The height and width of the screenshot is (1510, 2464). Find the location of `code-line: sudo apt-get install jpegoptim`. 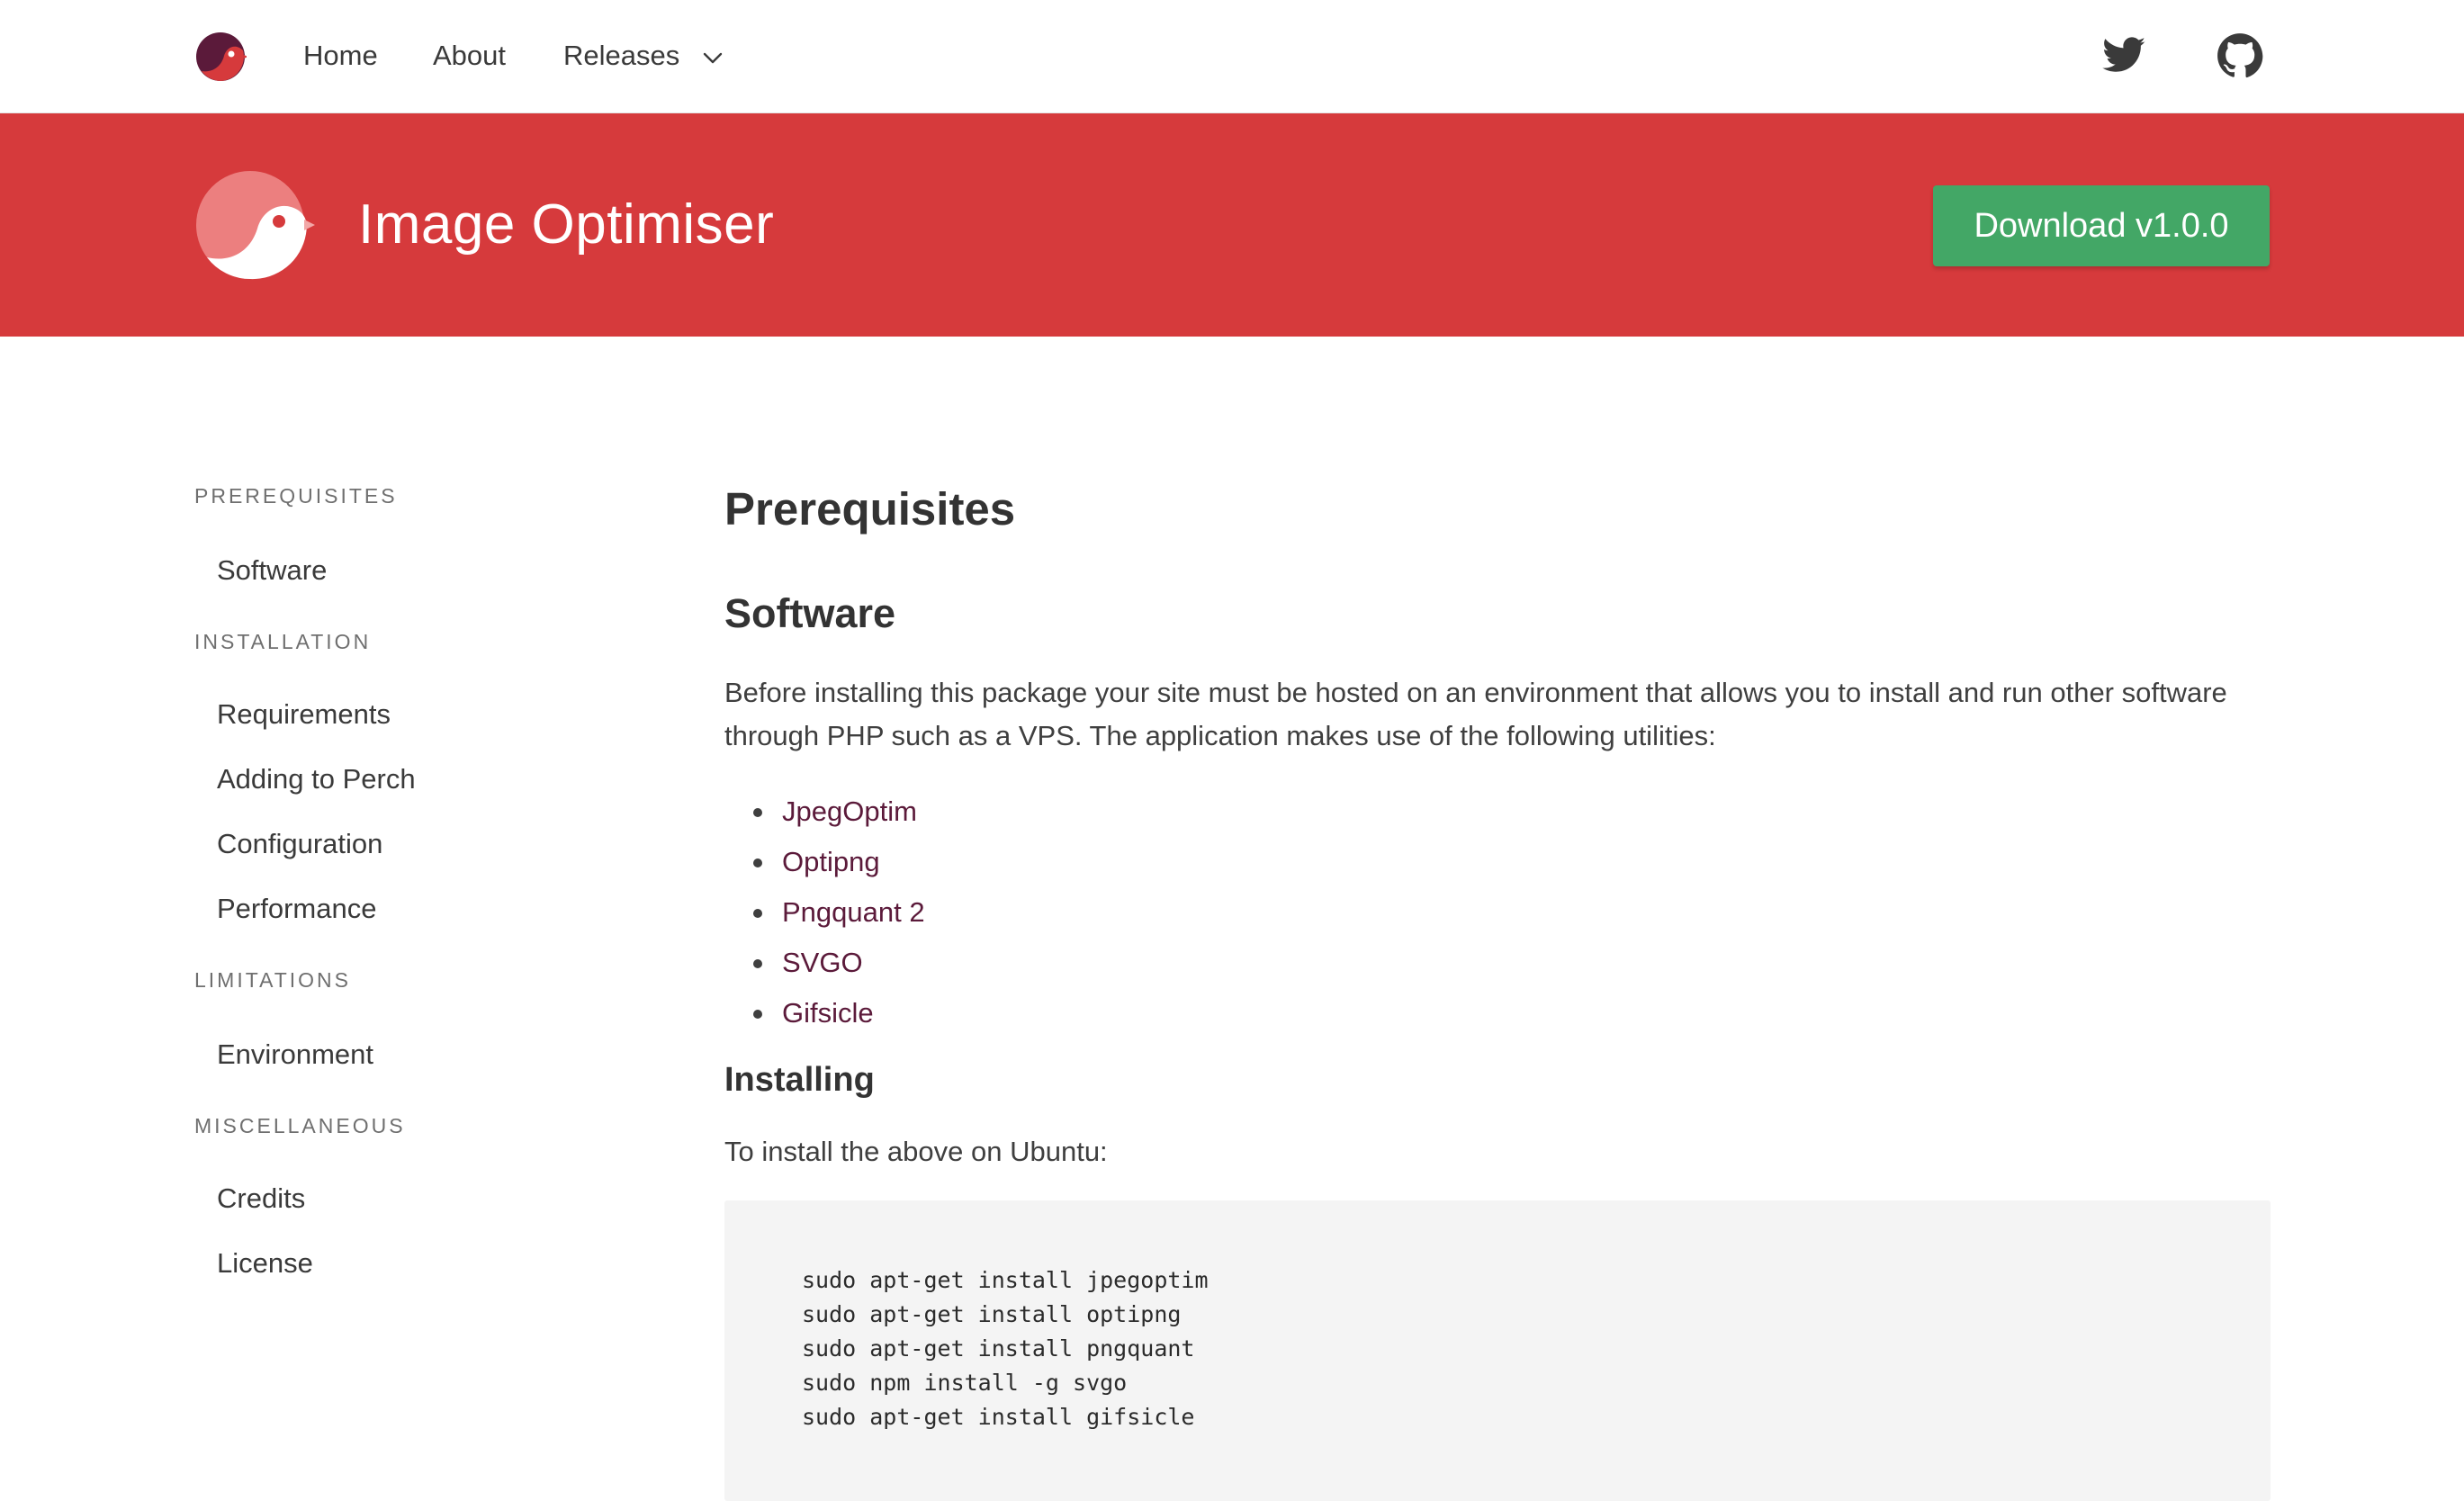

code-line: sudo apt-get install jpegoptim is located at coordinates (1006, 1280).